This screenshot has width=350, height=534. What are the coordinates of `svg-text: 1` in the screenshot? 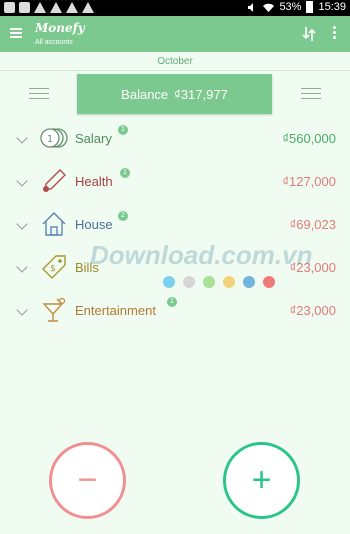 It's located at (50, 139).